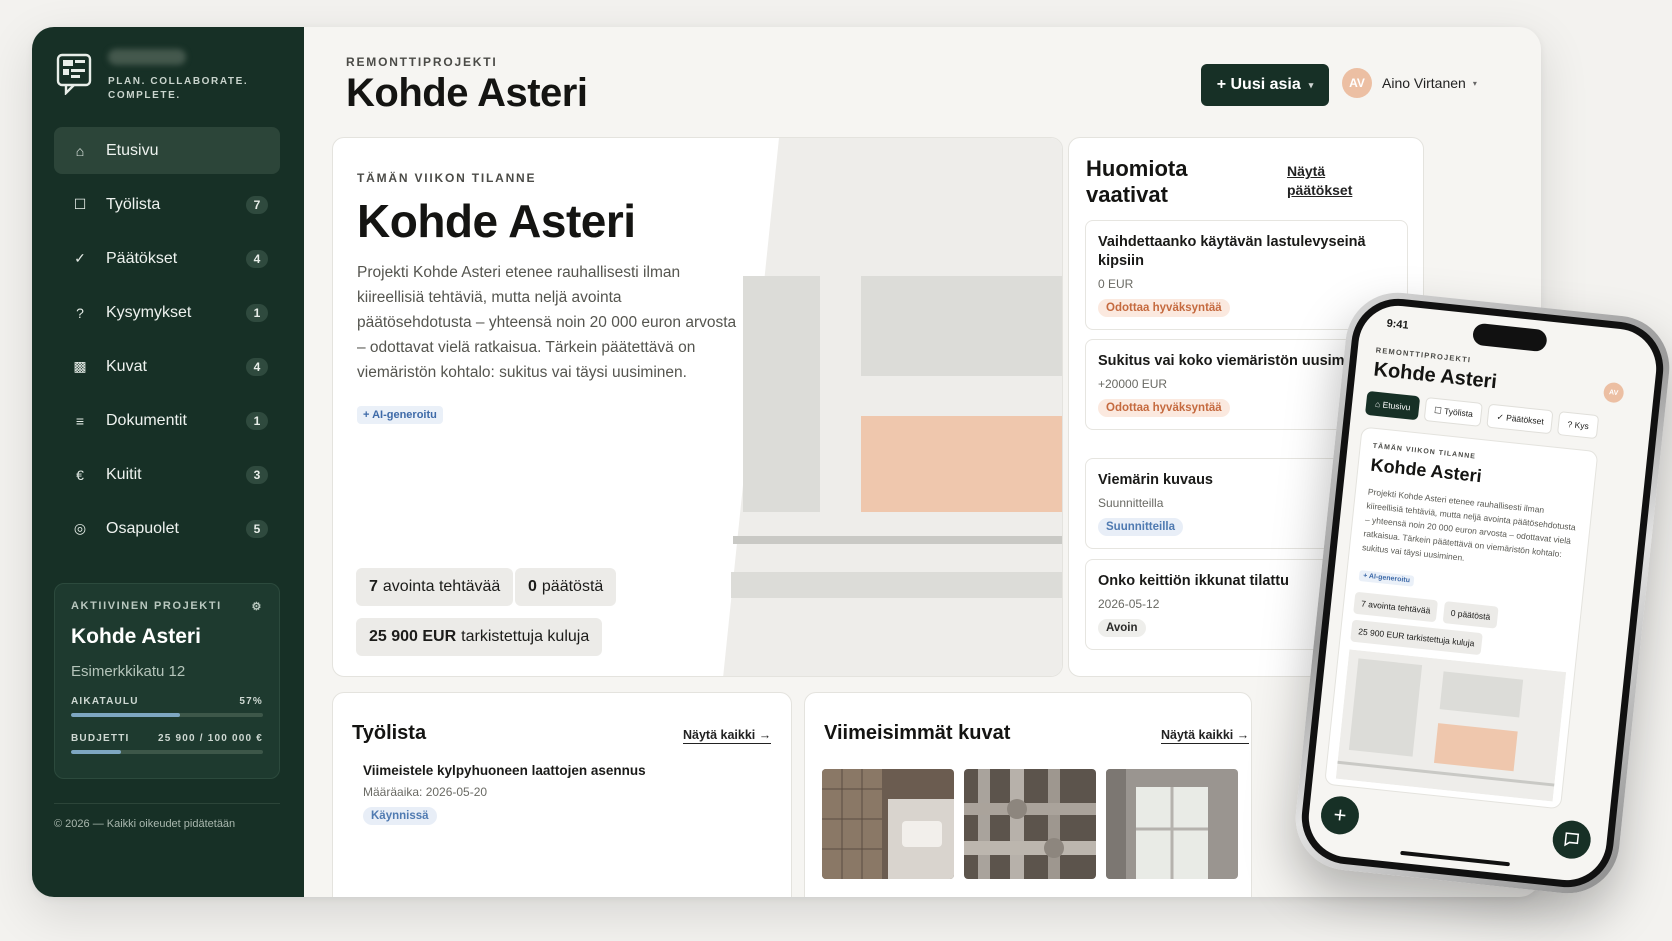 This screenshot has height=941, width=1672. What do you see at coordinates (1137, 181) in the screenshot?
I see `attention-title: Huomiota vaativat` at bounding box center [1137, 181].